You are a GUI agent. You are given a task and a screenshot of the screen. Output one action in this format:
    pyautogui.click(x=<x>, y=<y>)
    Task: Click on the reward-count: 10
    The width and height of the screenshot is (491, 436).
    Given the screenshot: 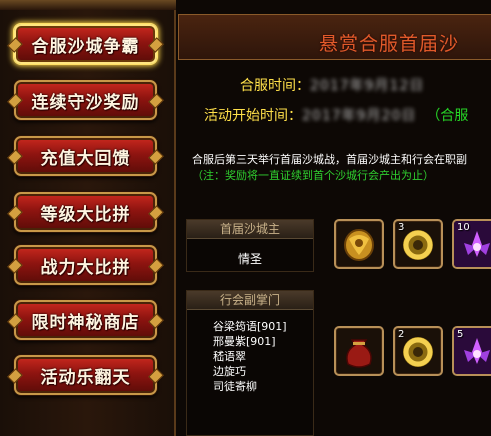 What is the action you would take?
    pyautogui.click(x=463, y=227)
    